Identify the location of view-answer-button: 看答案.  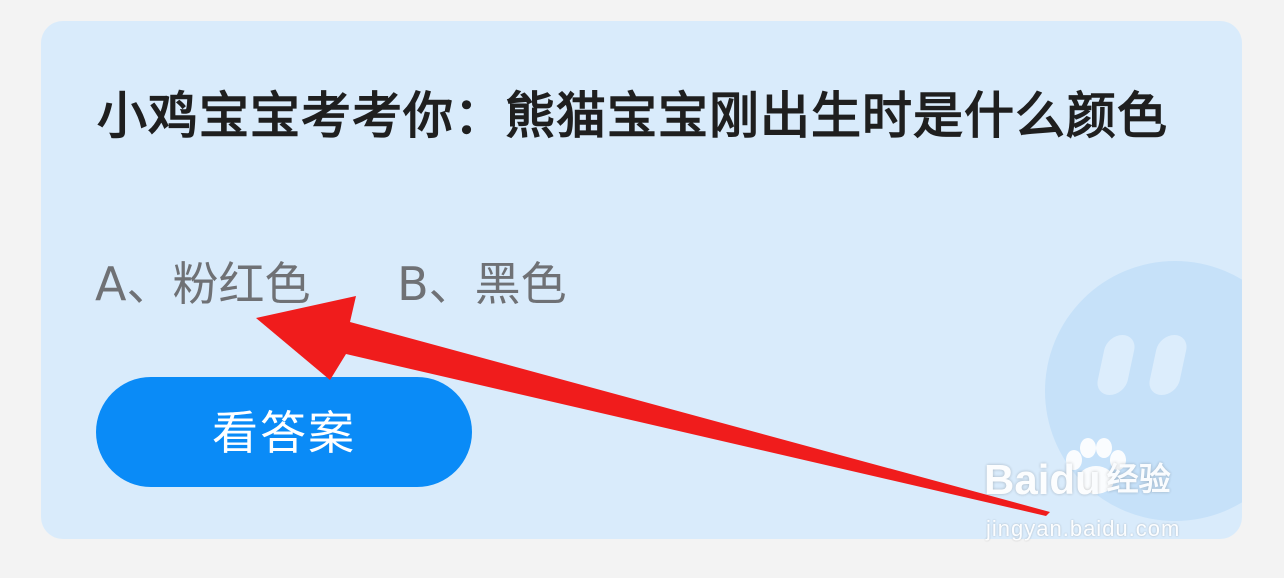
(284, 432).